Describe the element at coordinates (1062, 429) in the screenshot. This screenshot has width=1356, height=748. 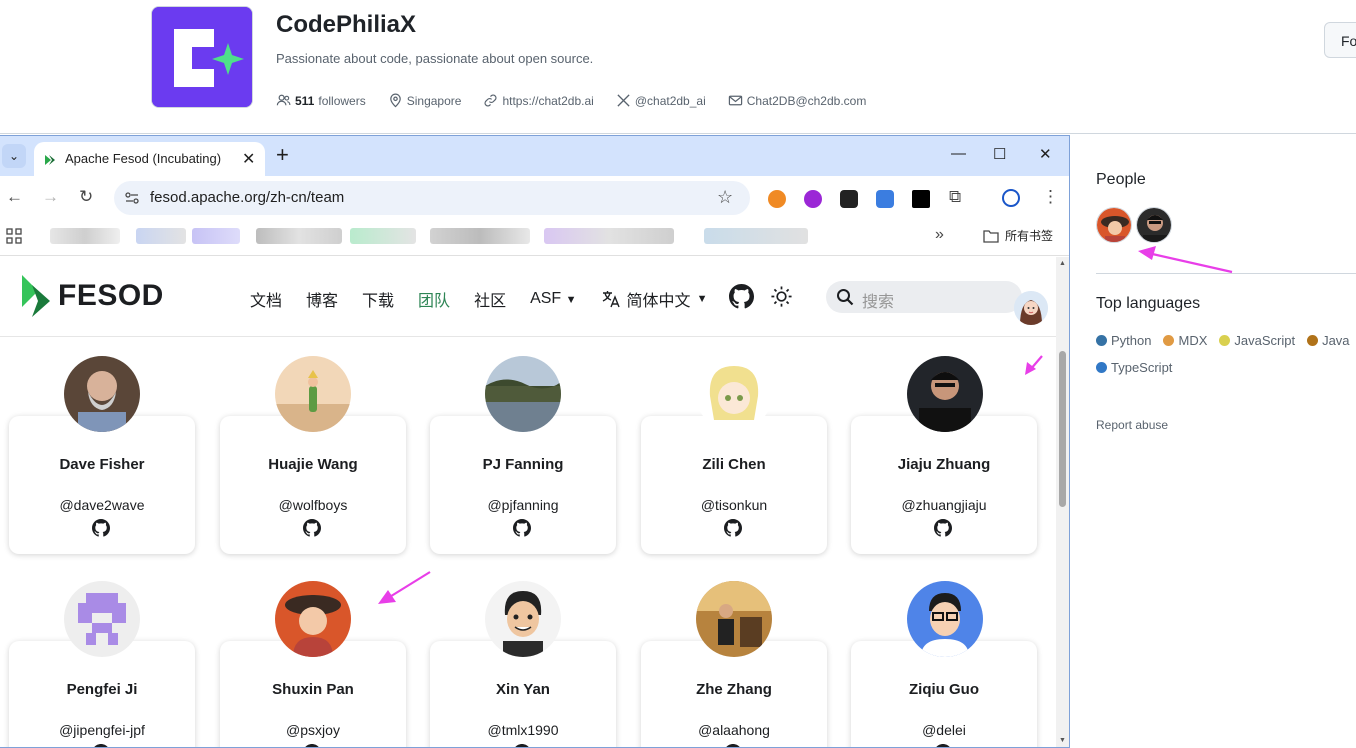
I see `scrollbar-thumb` at that location.